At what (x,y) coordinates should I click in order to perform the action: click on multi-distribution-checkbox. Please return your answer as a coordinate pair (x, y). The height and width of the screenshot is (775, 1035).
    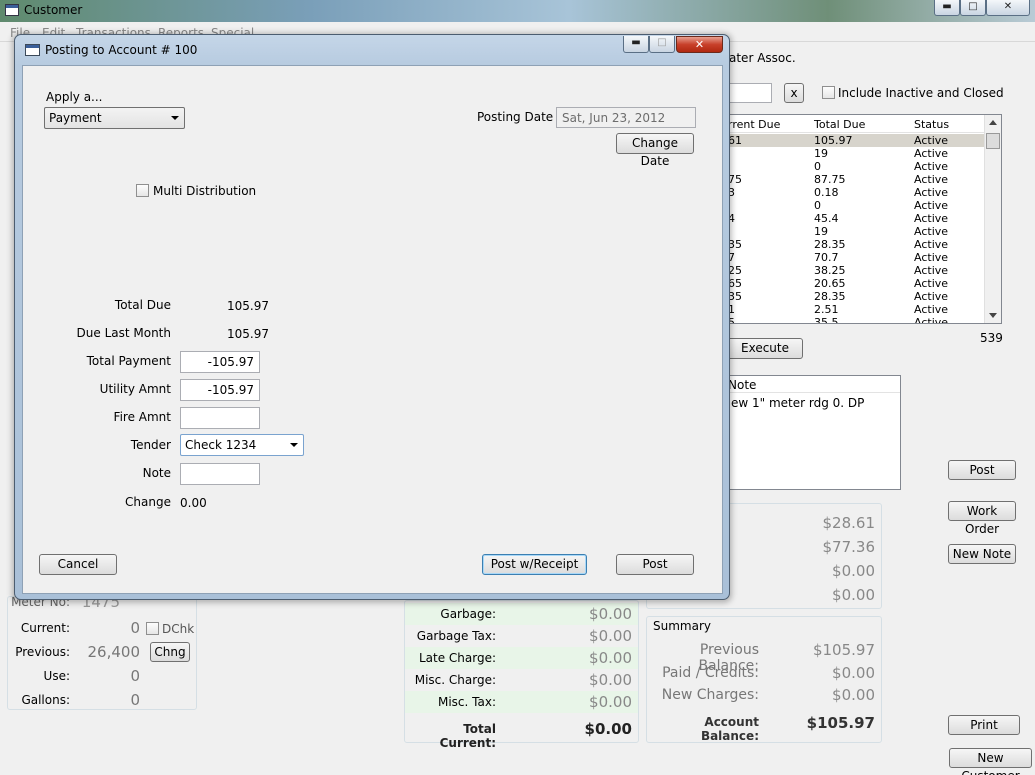
    Looking at the image, I should click on (142, 190).